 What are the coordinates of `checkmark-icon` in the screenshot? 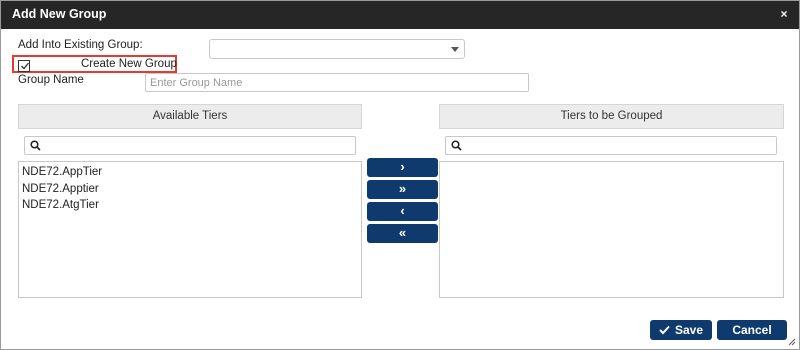 It's located at (25, 66).